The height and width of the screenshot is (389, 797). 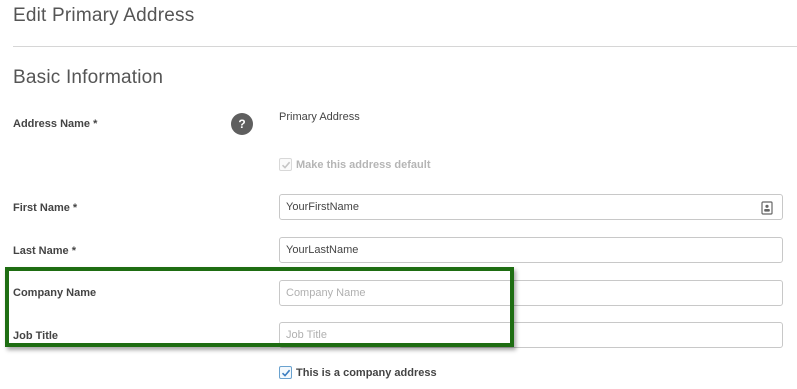 What do you see at coordinates (104, 15) in the screenshot?
I see `page-title: Edit Primary Address` at bounding box center [104, 15].